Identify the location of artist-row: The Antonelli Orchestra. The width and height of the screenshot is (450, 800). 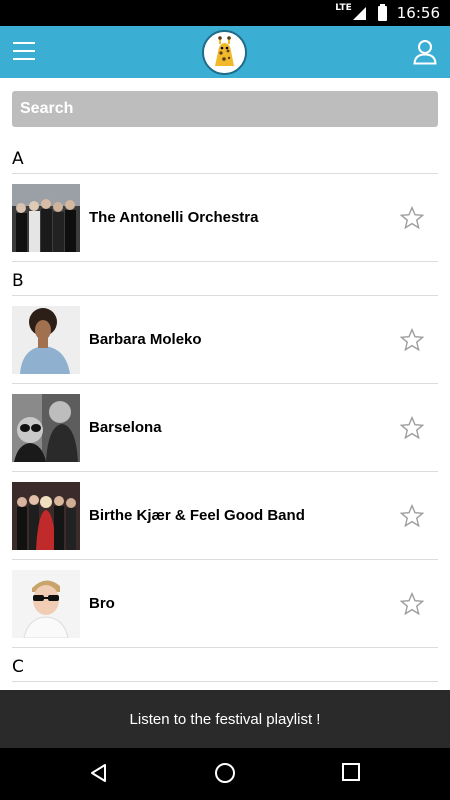
(225, 218).